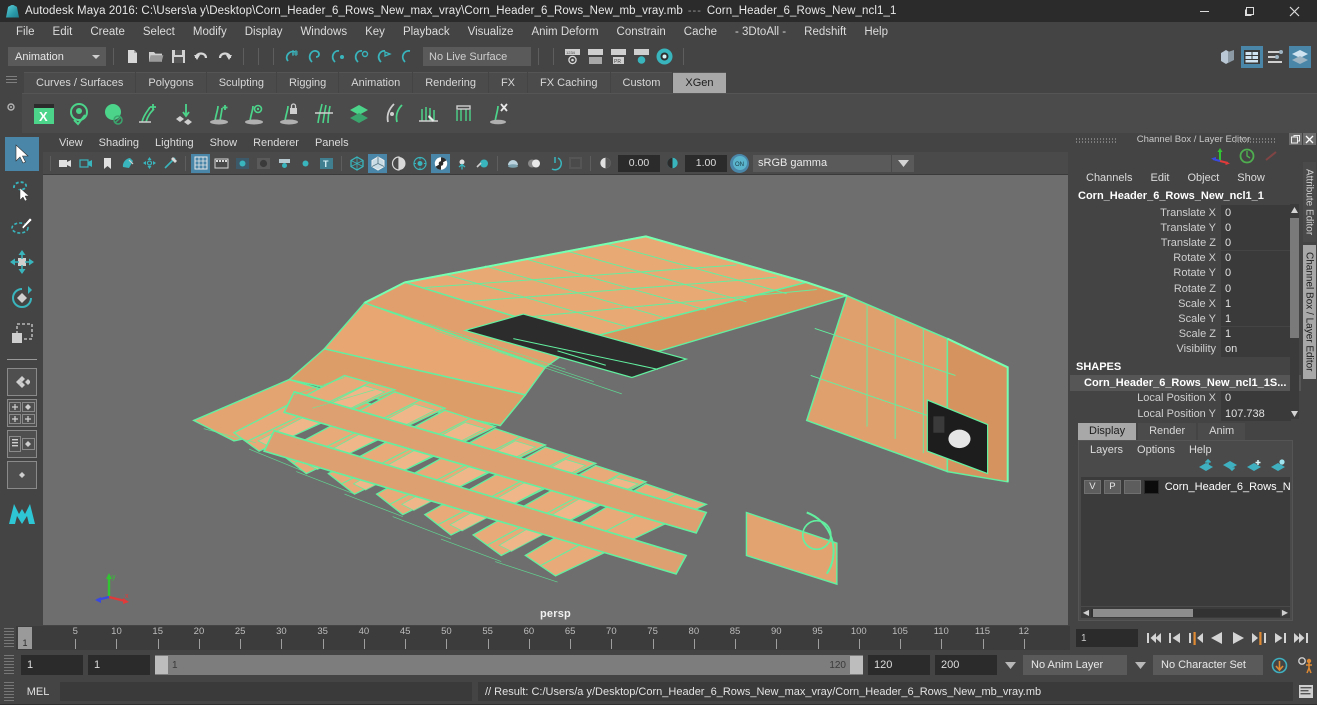  Describe the element at coordinates (356, 163) in the screenshot. I see `xray-mode-icon` at that location.